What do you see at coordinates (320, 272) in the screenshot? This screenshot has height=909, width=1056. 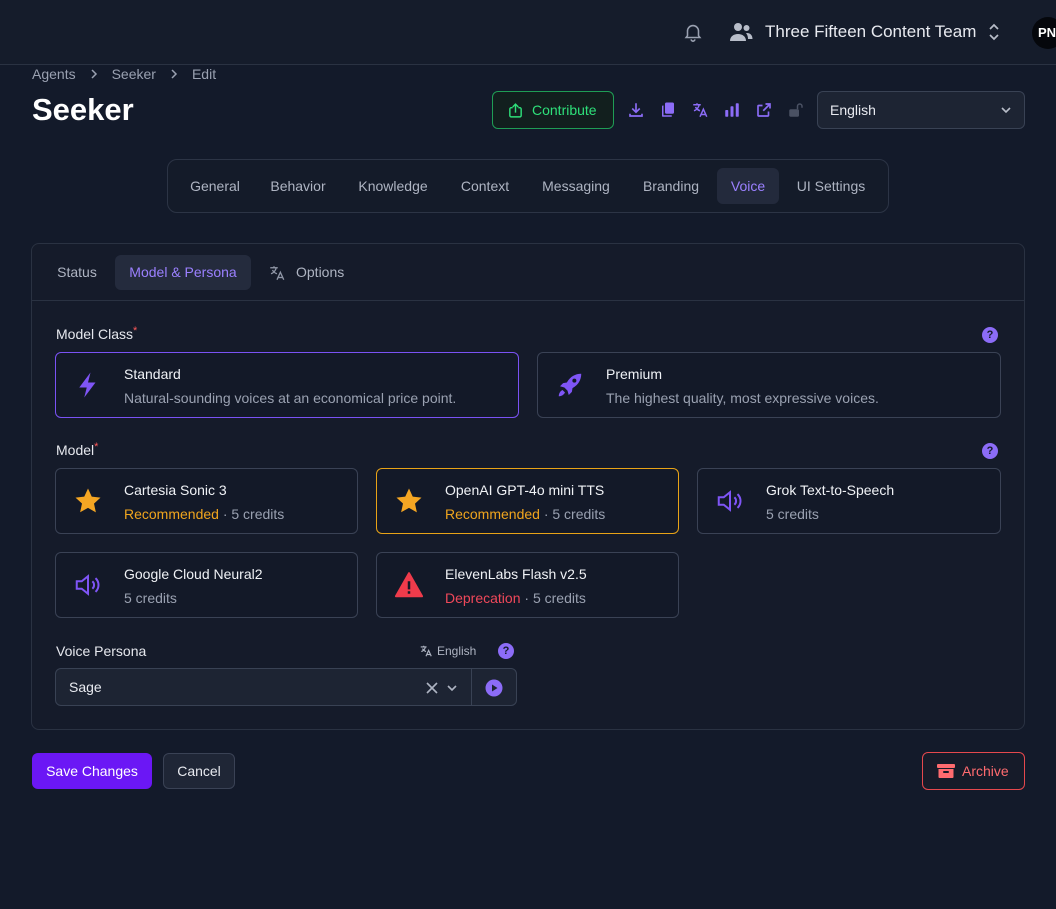 I see `subtab-options-label: Options` at bounding box center [320, 272].